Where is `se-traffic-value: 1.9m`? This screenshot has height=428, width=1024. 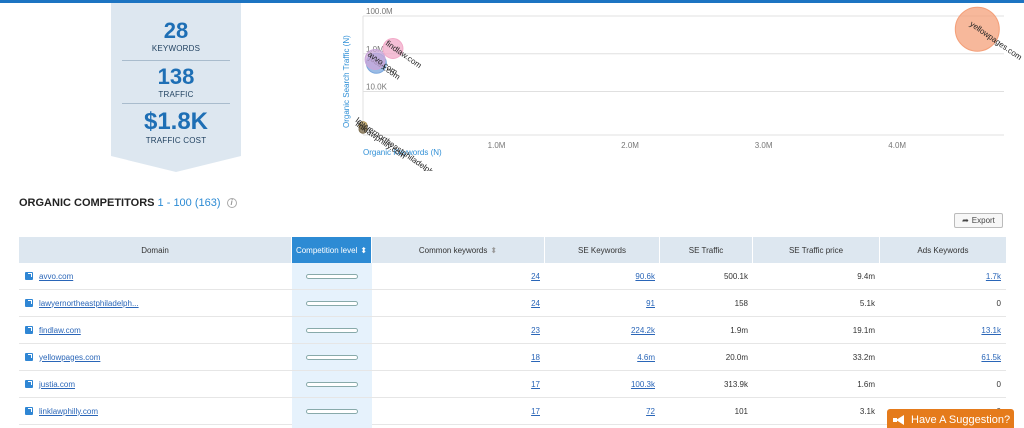
se-traffic-value: 1.9m is located at coordinates (739, 330).